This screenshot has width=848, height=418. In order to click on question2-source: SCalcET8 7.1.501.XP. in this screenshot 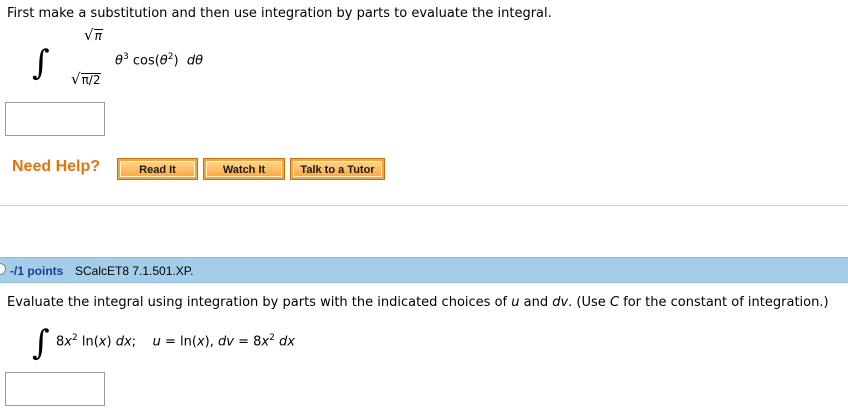, I will do `click(134, 271)`.